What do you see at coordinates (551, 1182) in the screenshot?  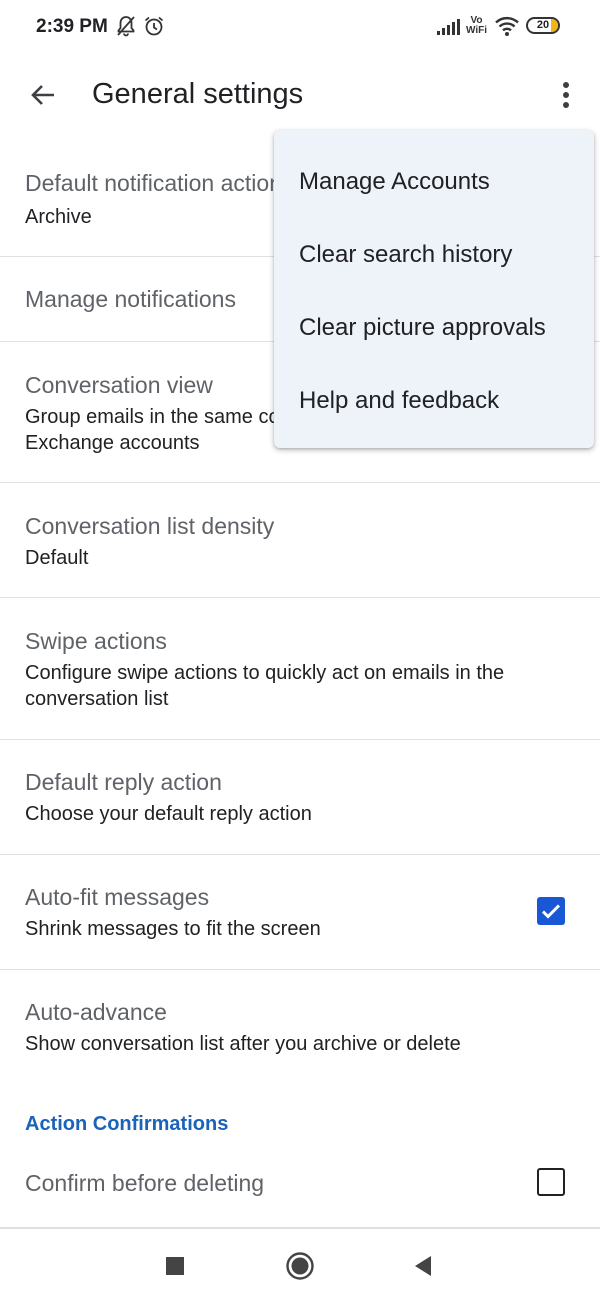 I see `confirm-delete-checkbox` at bounding box center [551, 1182].